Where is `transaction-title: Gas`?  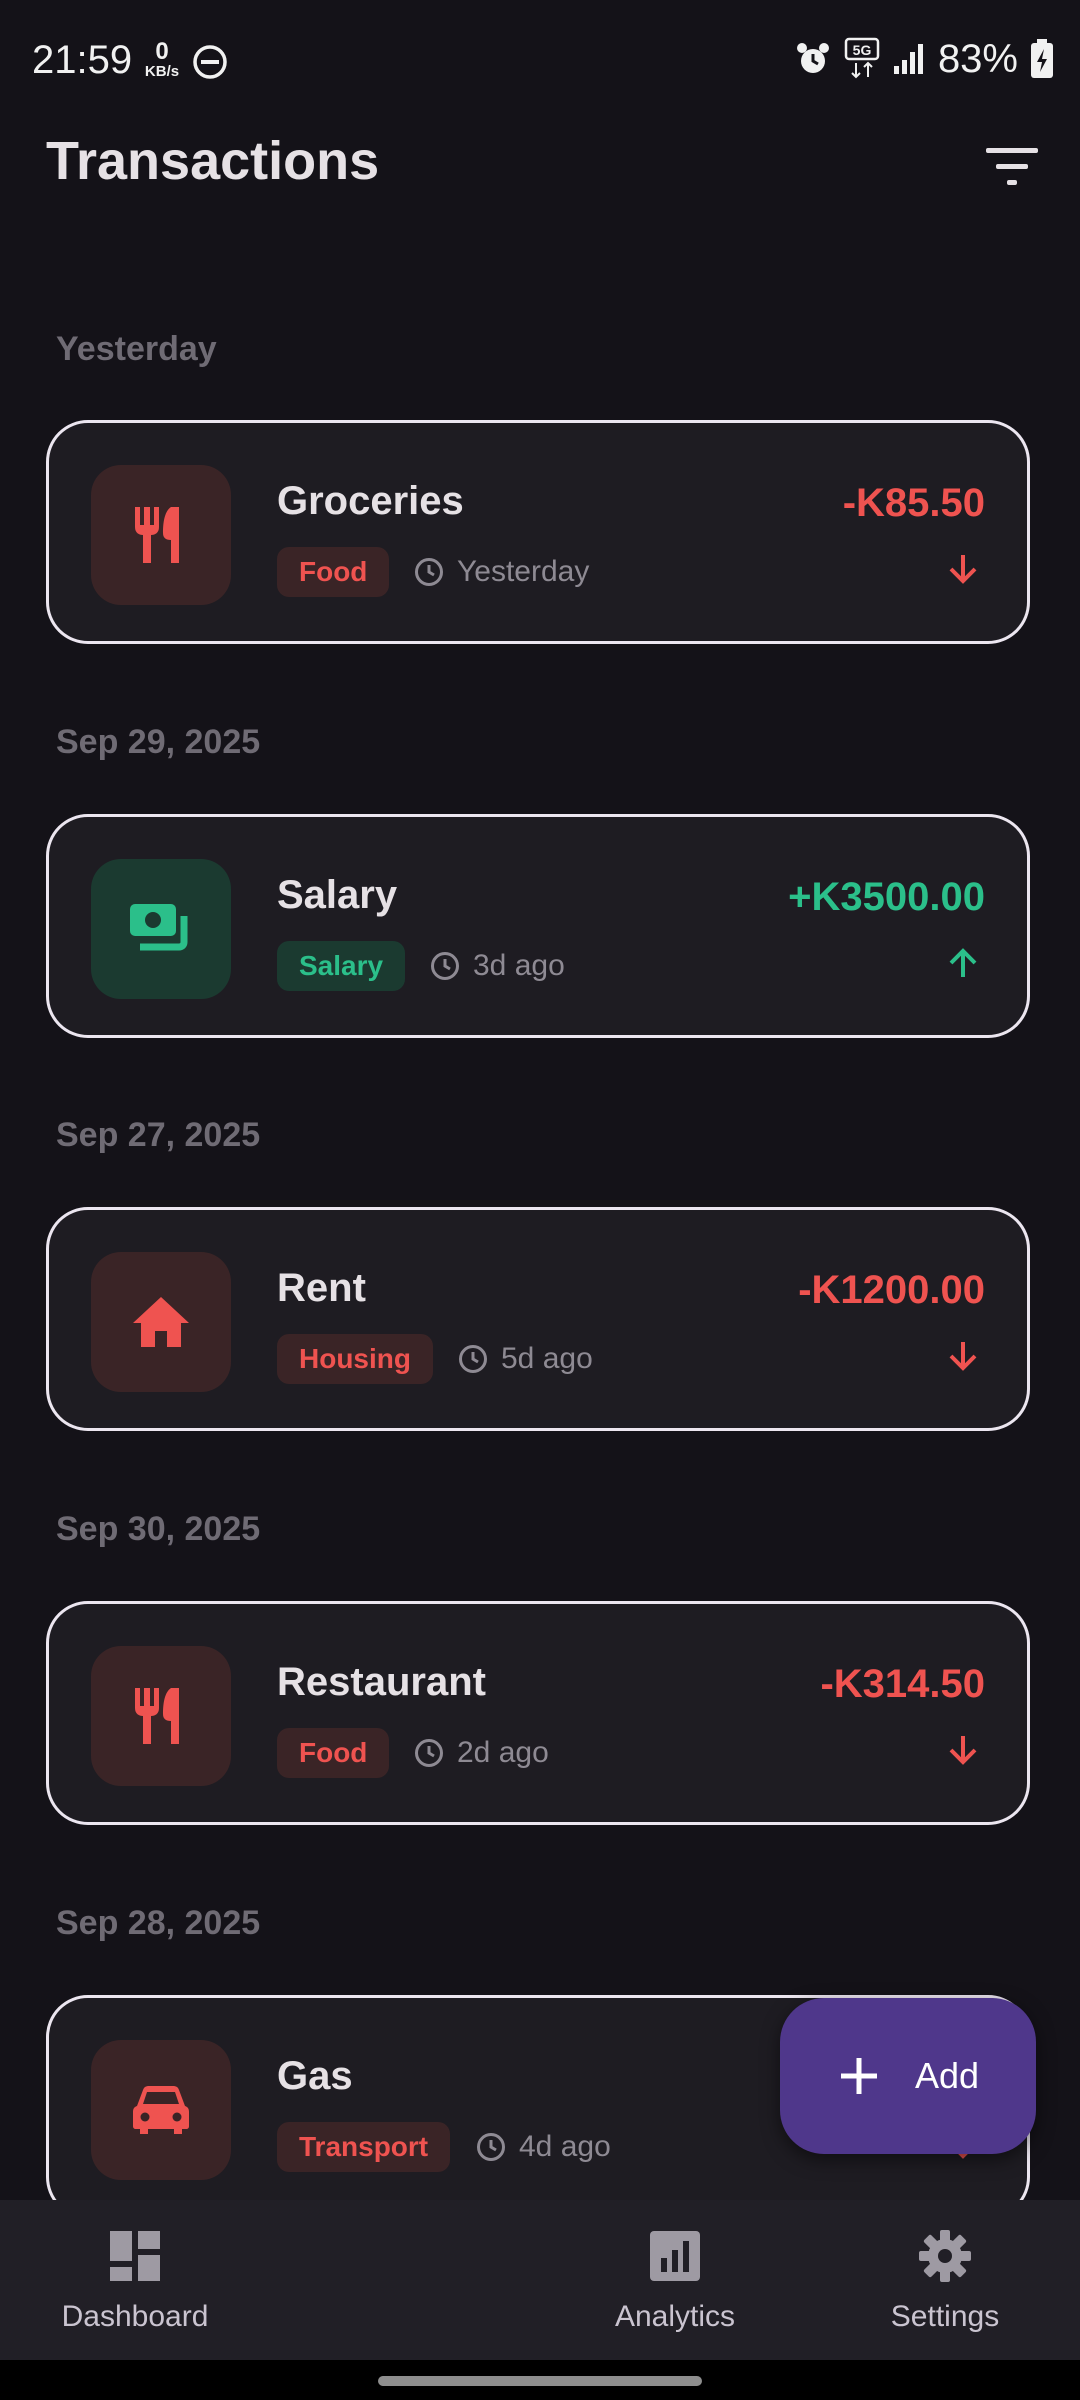
transaction-title: Gas is located at coordinates (315, 2076).